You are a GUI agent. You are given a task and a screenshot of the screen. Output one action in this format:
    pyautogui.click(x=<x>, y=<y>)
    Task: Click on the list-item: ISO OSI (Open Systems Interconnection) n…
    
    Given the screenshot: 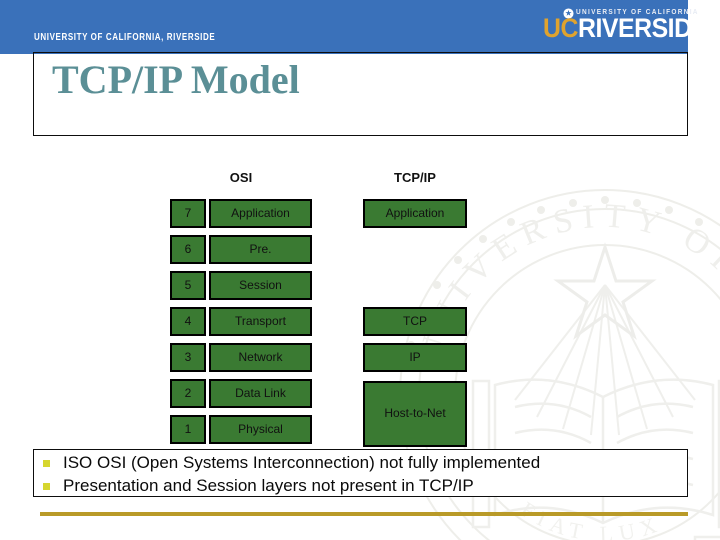 What is the action you would take?
    pyautogui.click(x=291, y=463)
    